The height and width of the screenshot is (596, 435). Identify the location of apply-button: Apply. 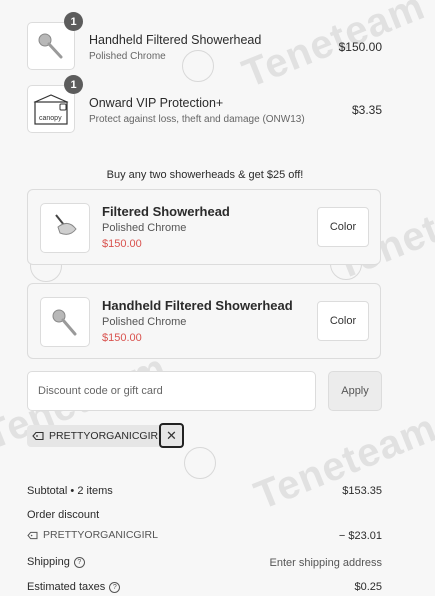
(355, 391).